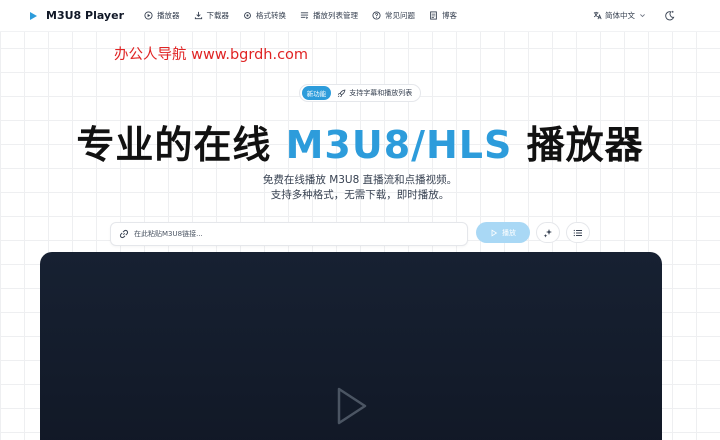 The height and width of the screenshot is (440, 720). Describe the element at coordinates (342, 93) in the screenshot. I see `rocket-icon` at that location.